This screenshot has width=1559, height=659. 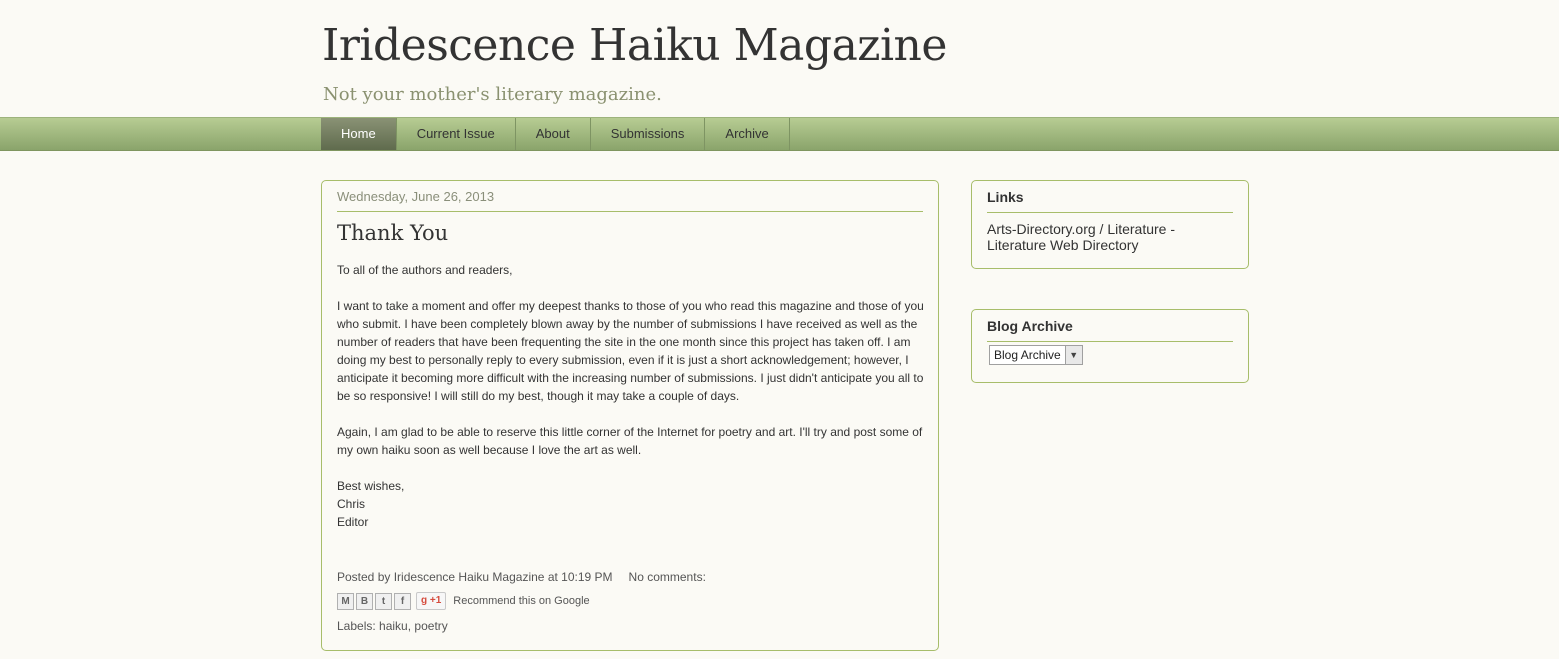 I want to click on plusone-label: +1, so click(x=435, y=600).